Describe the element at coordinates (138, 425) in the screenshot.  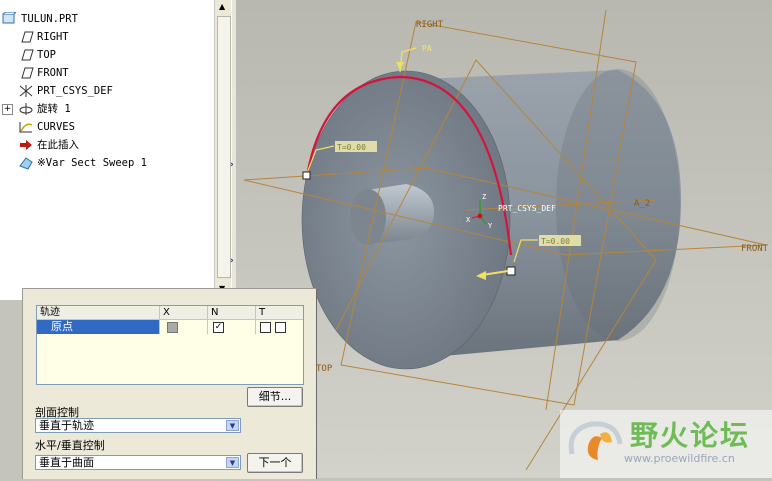
I see `section-control-select: 垂直于轨迹 ▼` at that location.